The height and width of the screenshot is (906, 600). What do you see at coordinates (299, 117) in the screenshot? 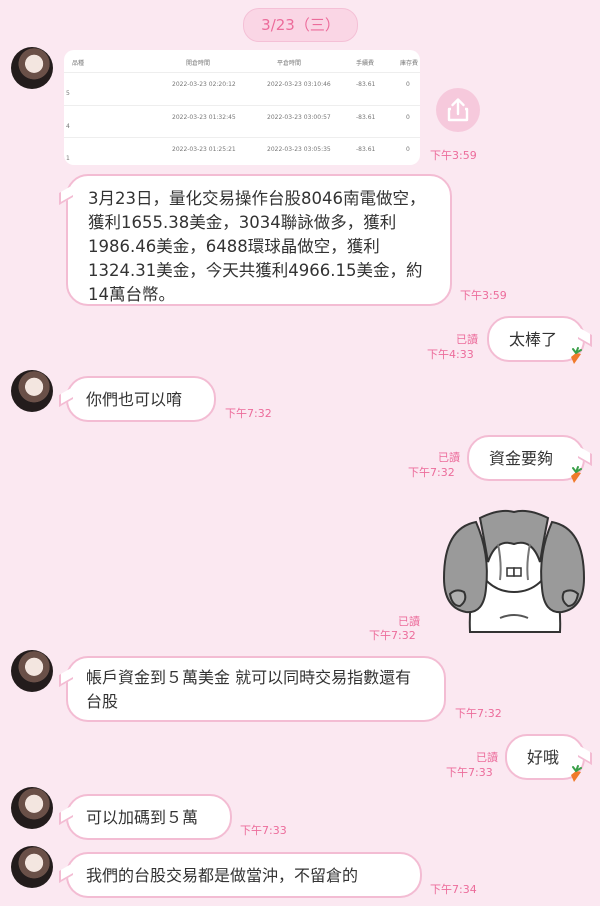
I see `table-cell: 2022-03-23 03:00:57` at bounding box center [299, 117].